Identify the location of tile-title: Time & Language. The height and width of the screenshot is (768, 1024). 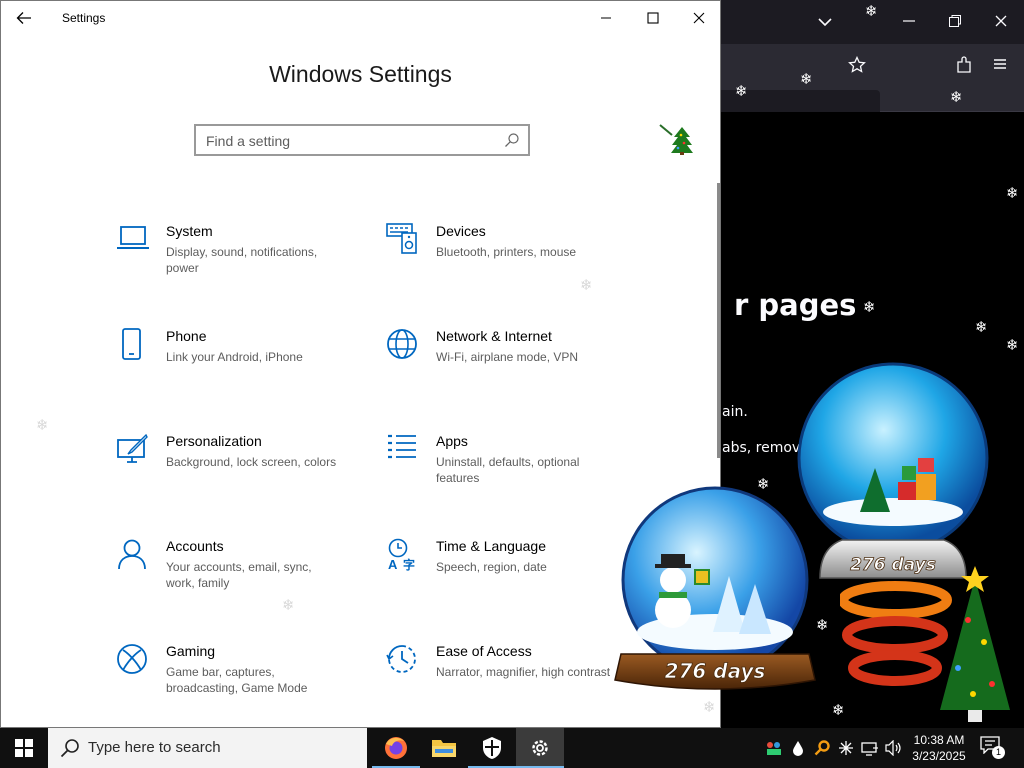
(491, 546).